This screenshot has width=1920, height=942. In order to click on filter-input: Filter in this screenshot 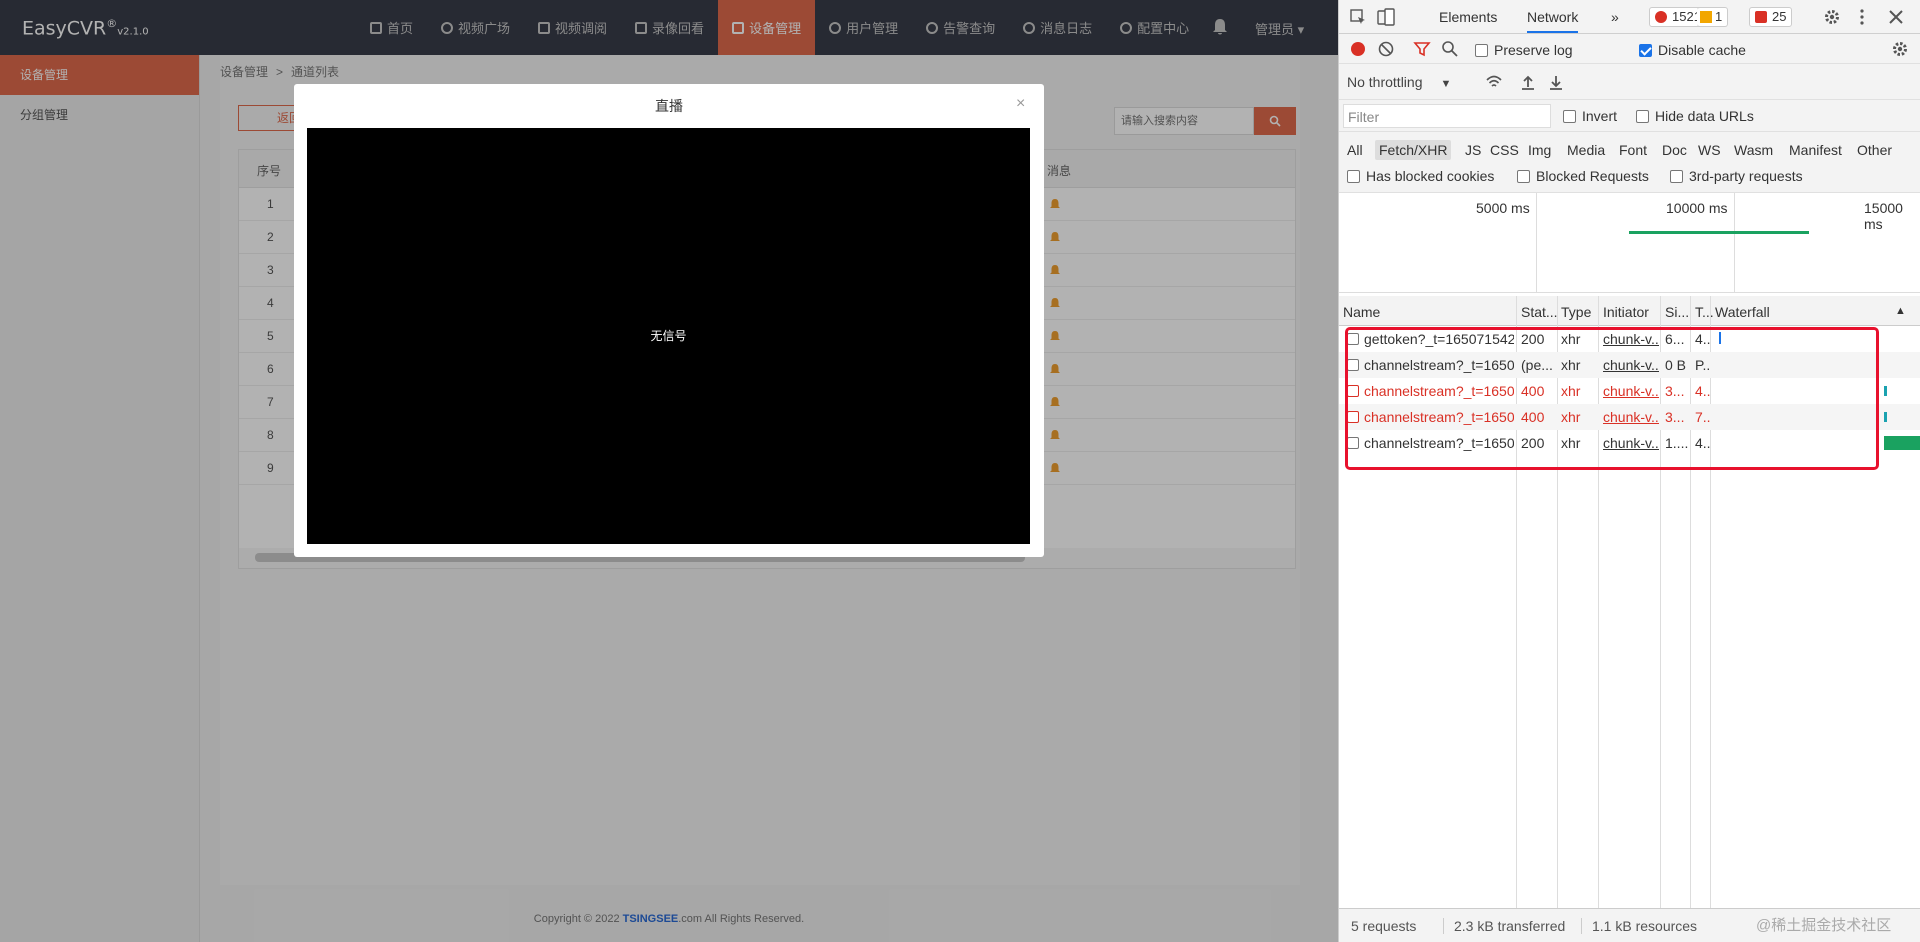, I will do `click(1447, 116)`.